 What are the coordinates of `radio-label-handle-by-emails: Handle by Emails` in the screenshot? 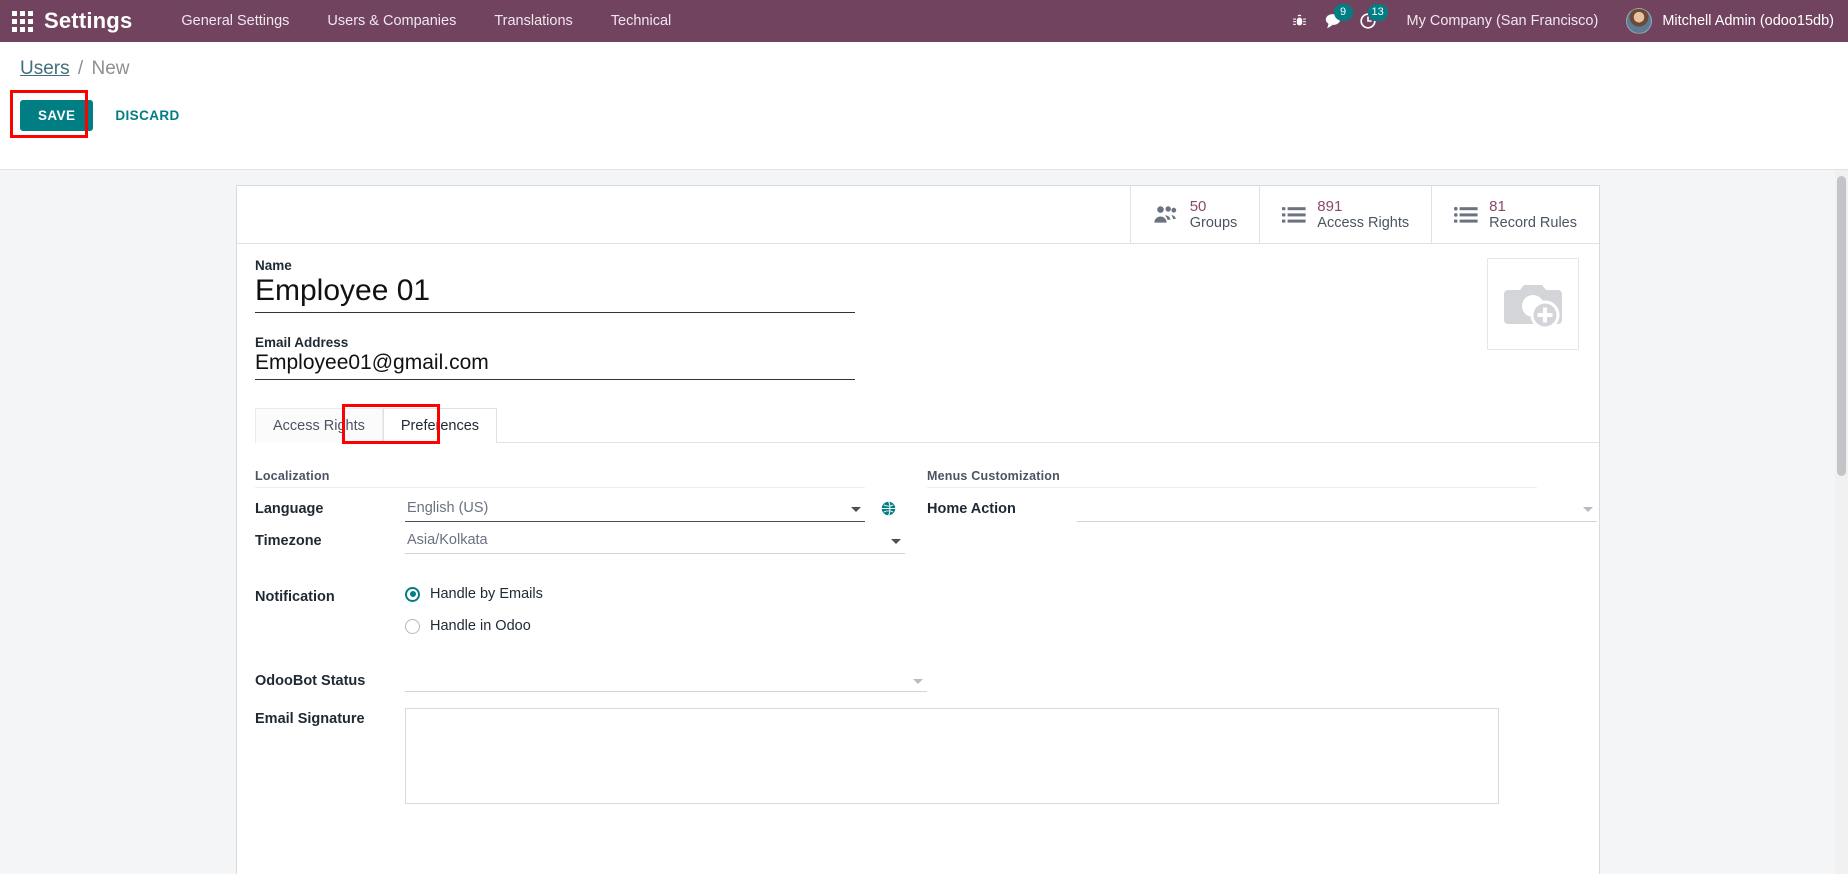 It's located at (486, 594).